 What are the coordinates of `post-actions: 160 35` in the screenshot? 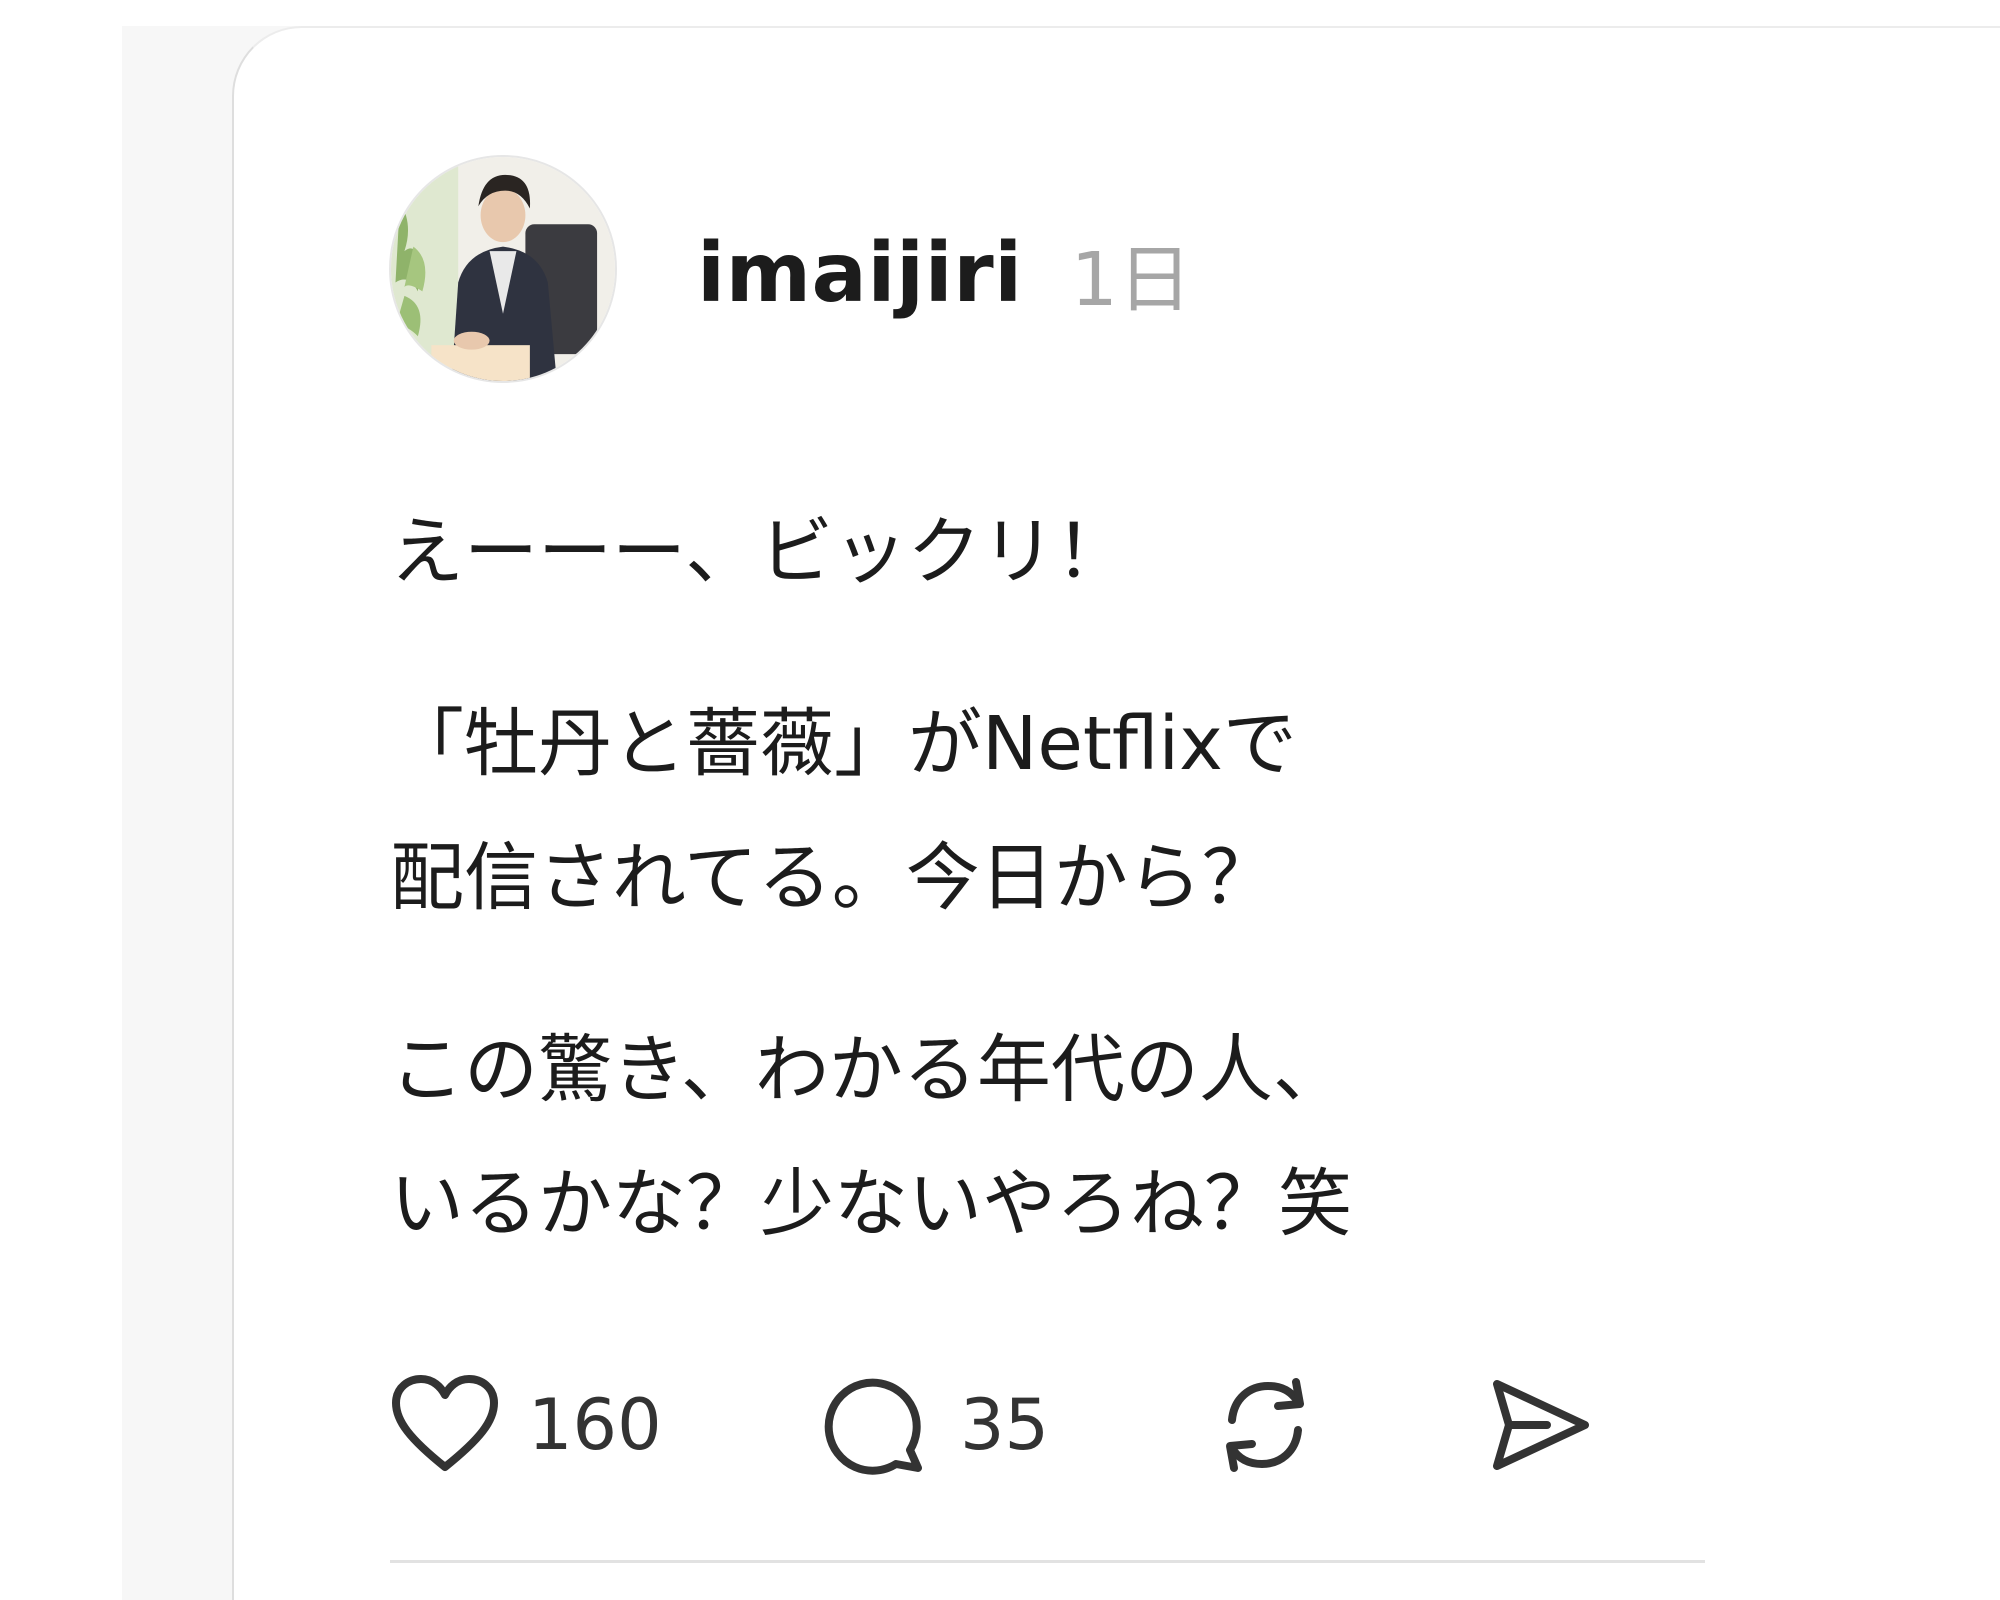 It's located at (1040, 1425).